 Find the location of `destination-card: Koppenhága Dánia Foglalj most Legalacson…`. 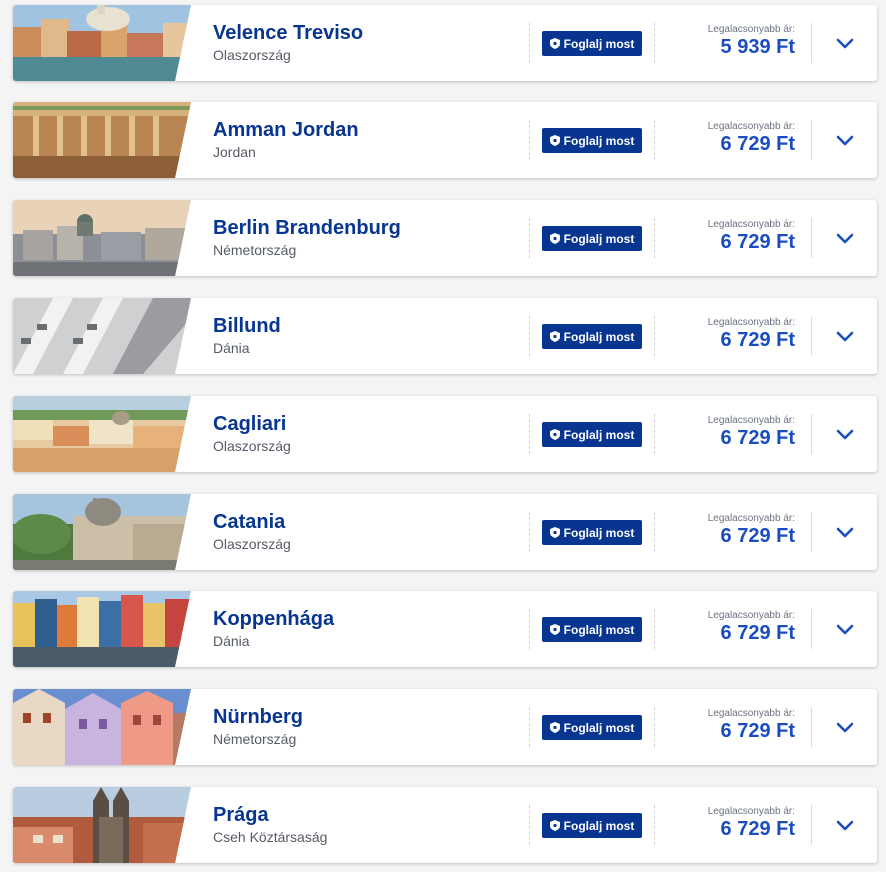

destination-card: Koppenhága Dánia Foglalj most Legalacson… is located at coordinates (445, 629).